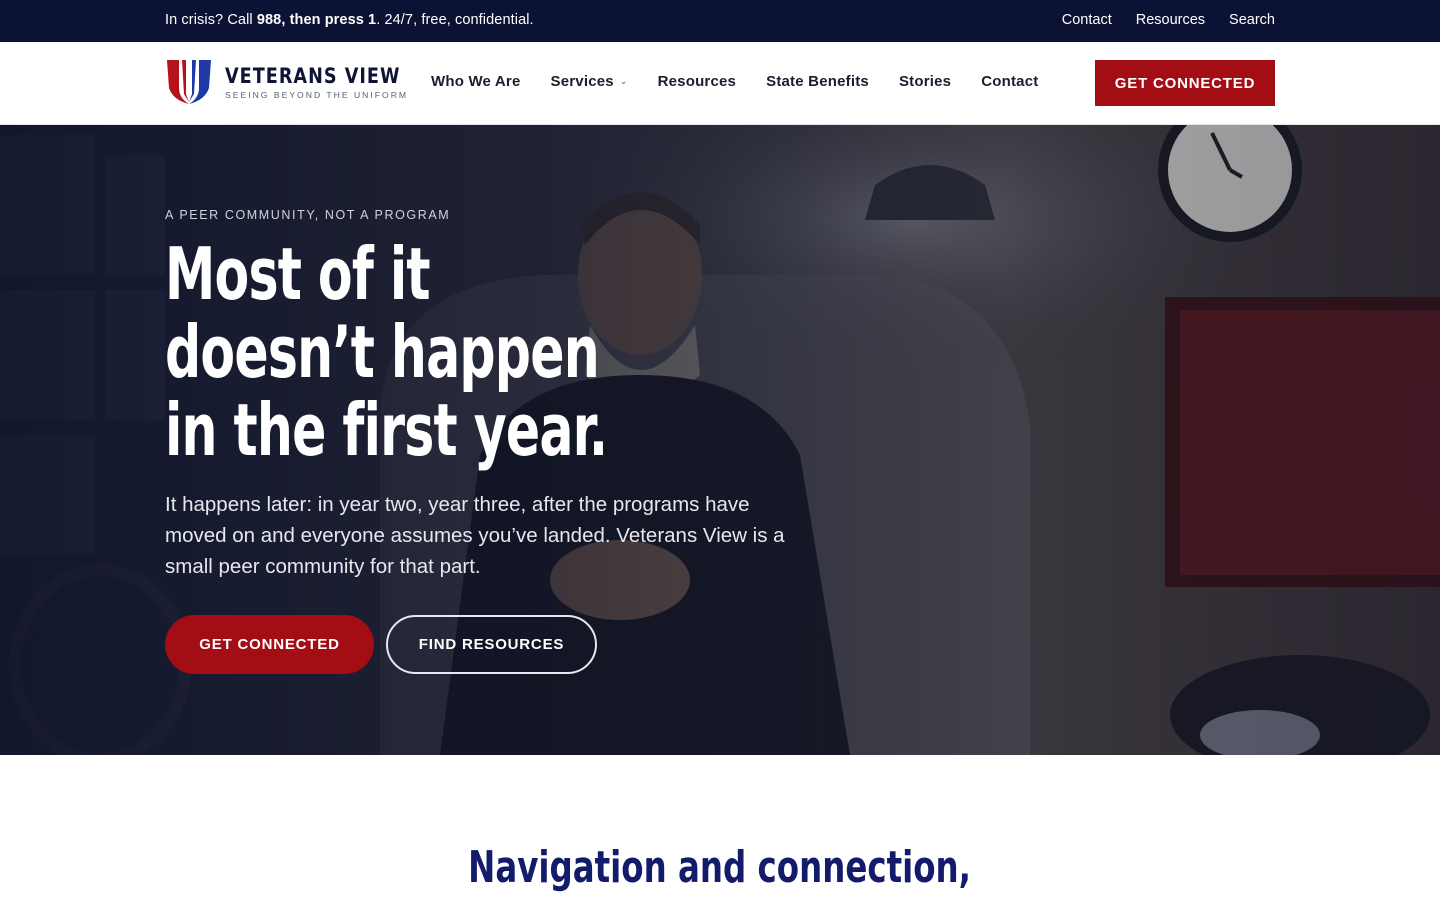 This screenshot has width=1440, height=900. What do you see at coordinates (1185, 83) in the screenshot?
I see `header-get-connected-button: GET CONNECTED` at bounding box center [1185, 83].